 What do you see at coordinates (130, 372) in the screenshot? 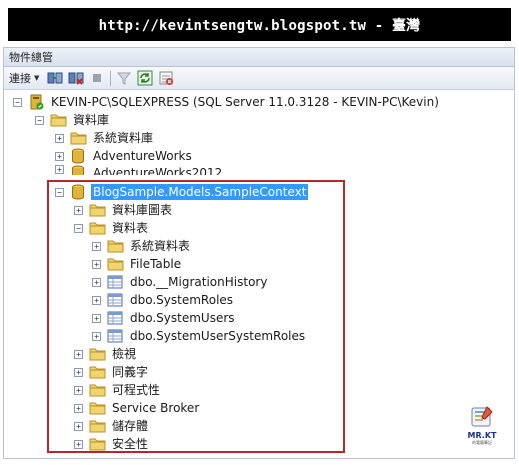
I see `tree-label-synonyms: 同義字` at bounding box center [130, 372].